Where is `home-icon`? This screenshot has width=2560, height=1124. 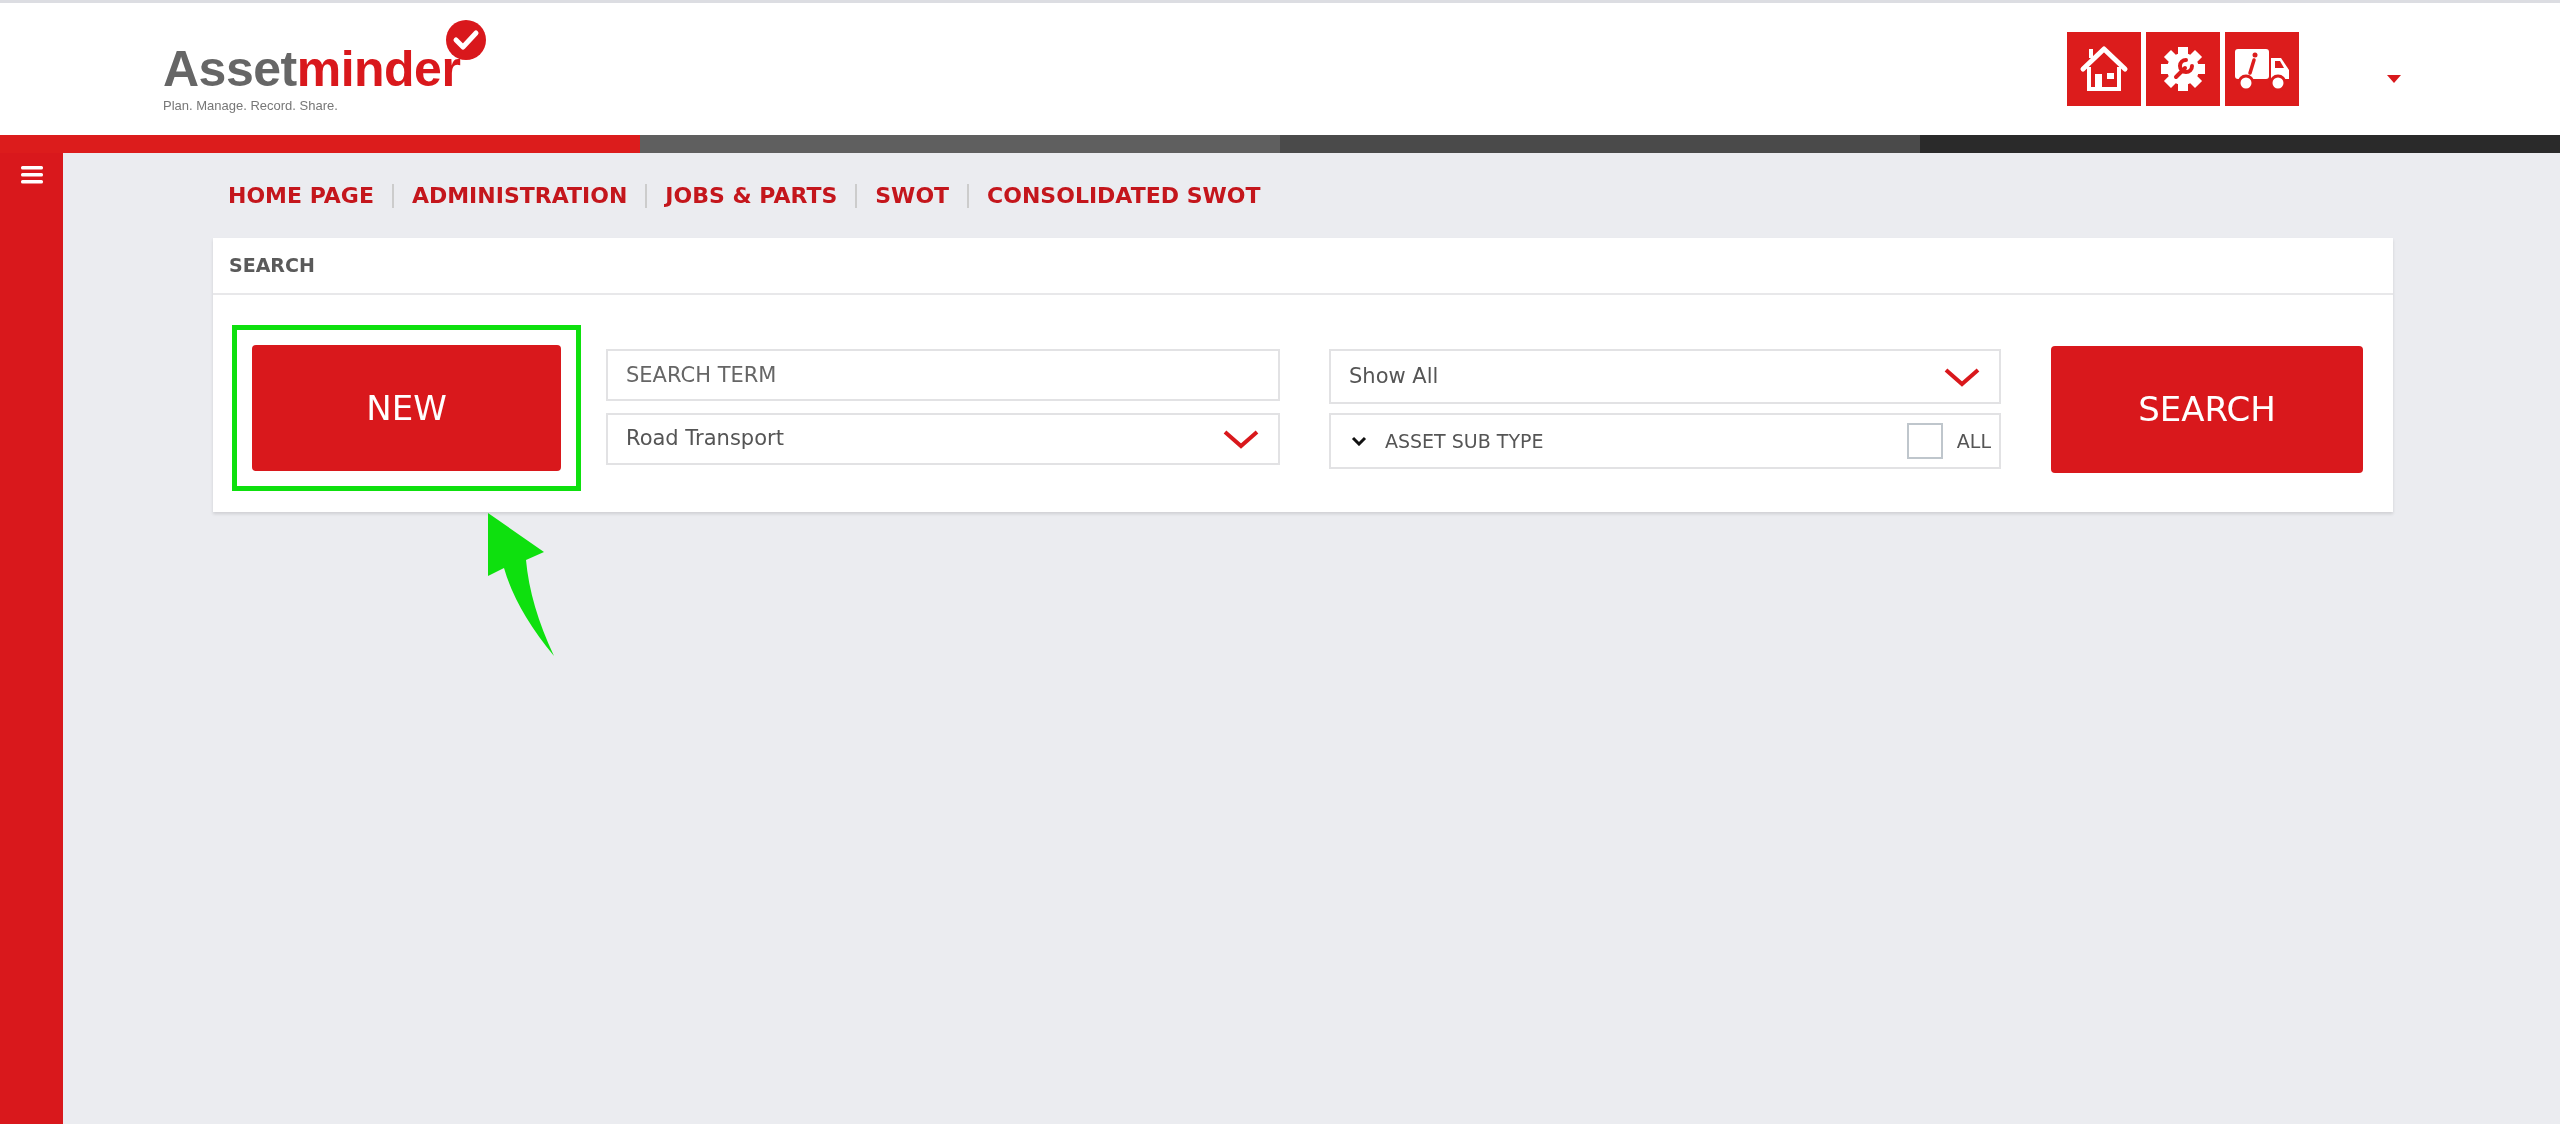
home-icon is located at coordinates (2104, 69).